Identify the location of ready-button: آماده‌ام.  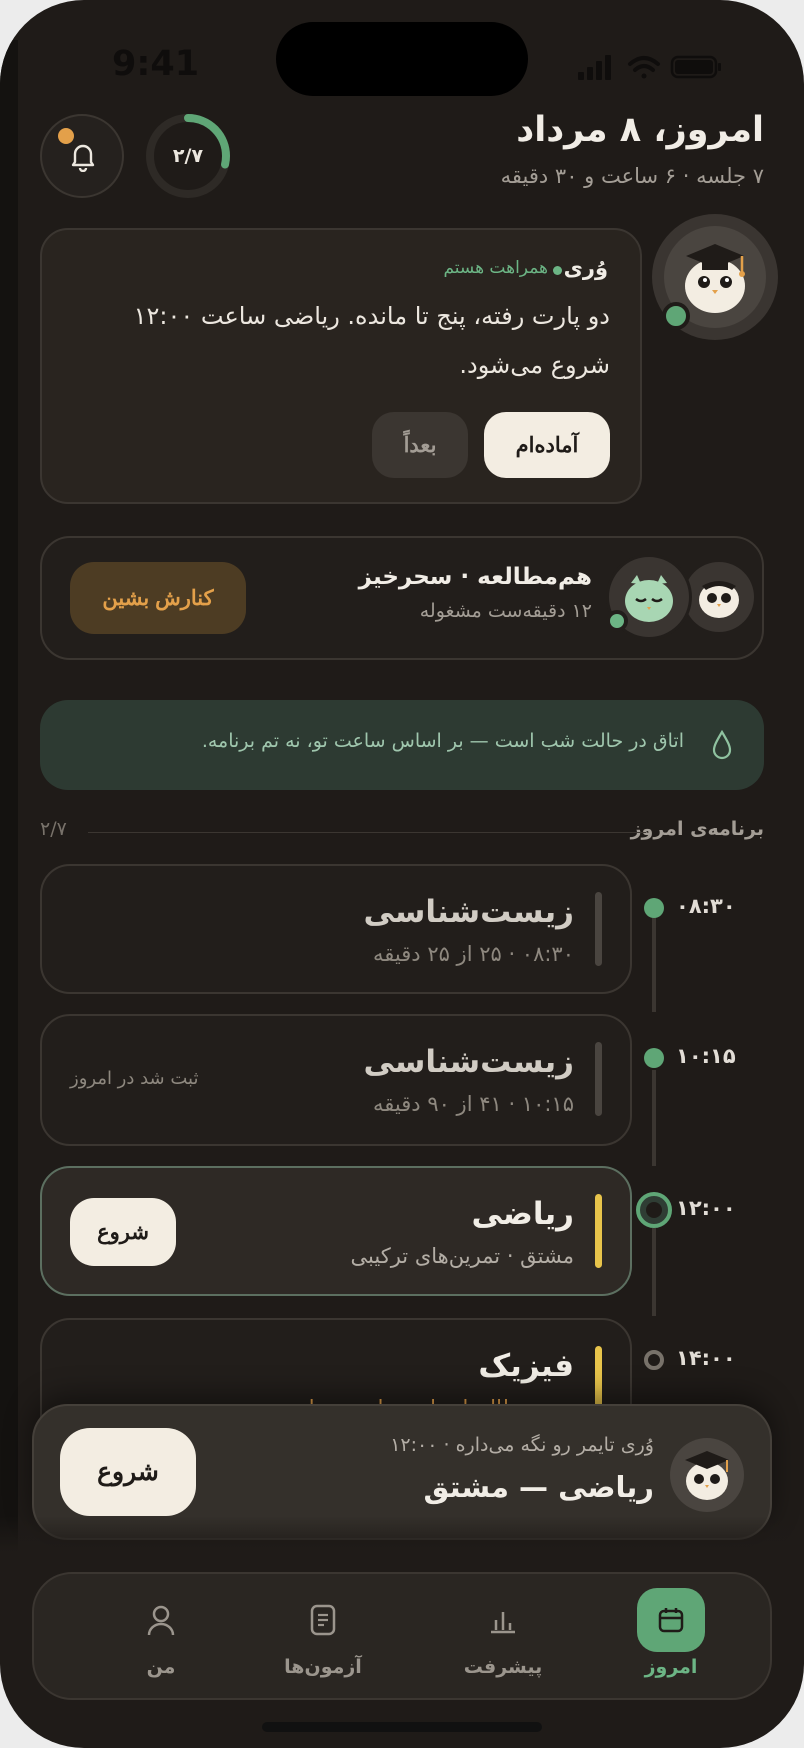
(547, 445).